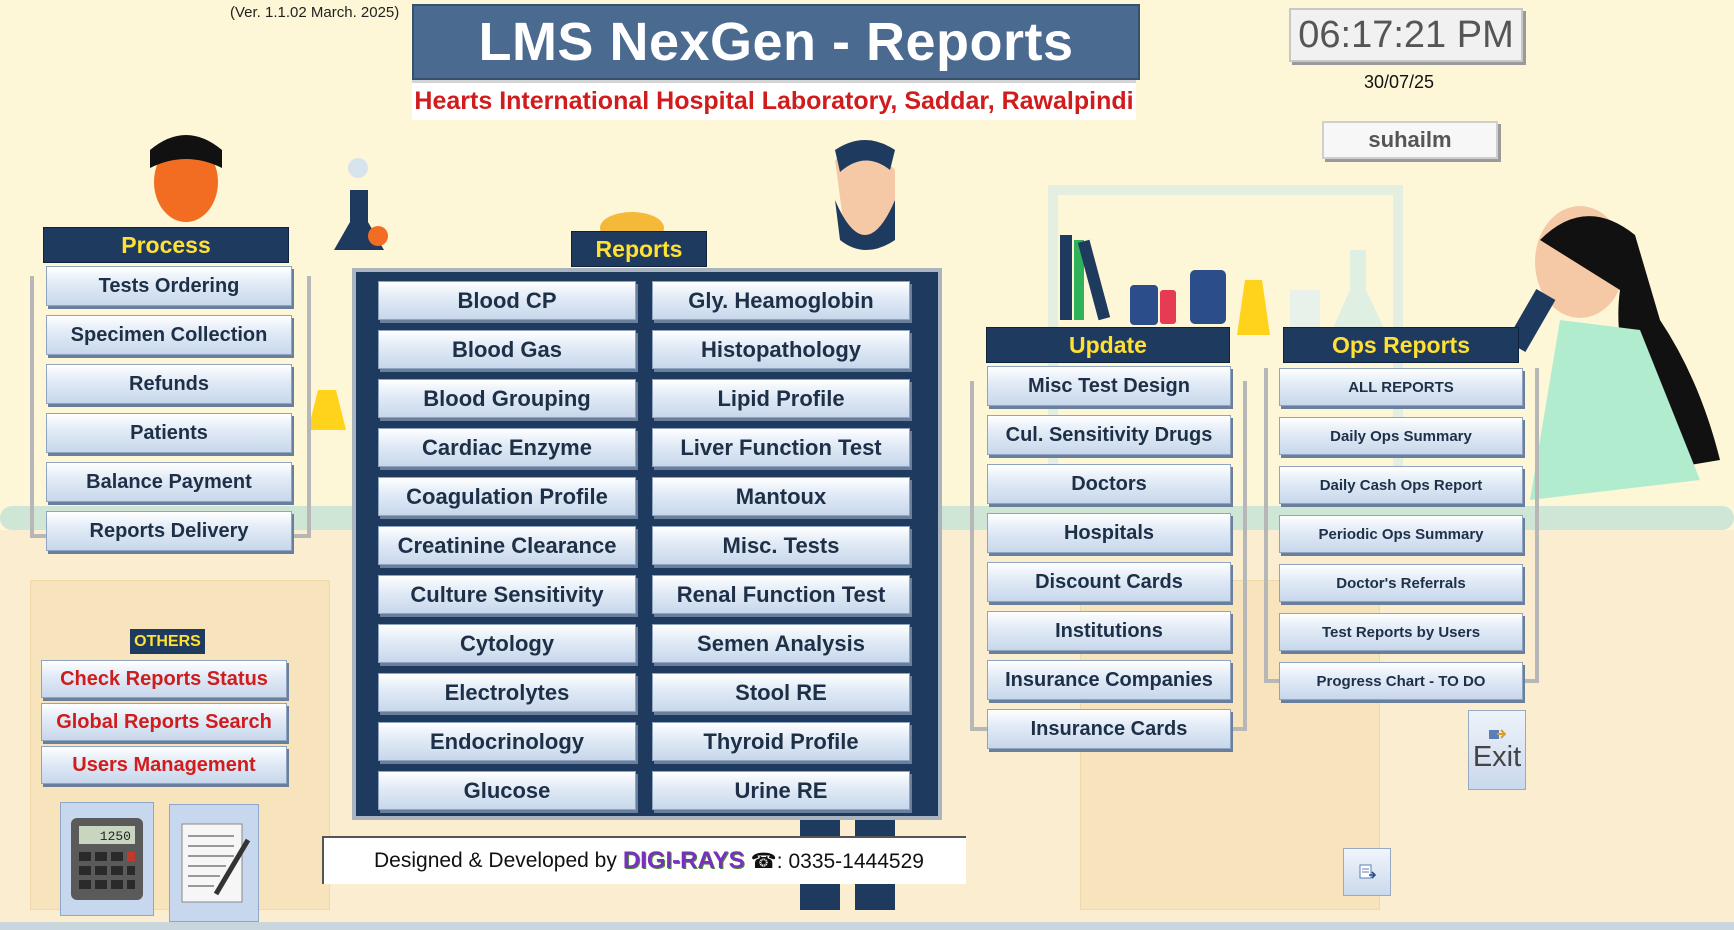  I want to click on report-button-label: Semen Analysis, so click(781, 643).